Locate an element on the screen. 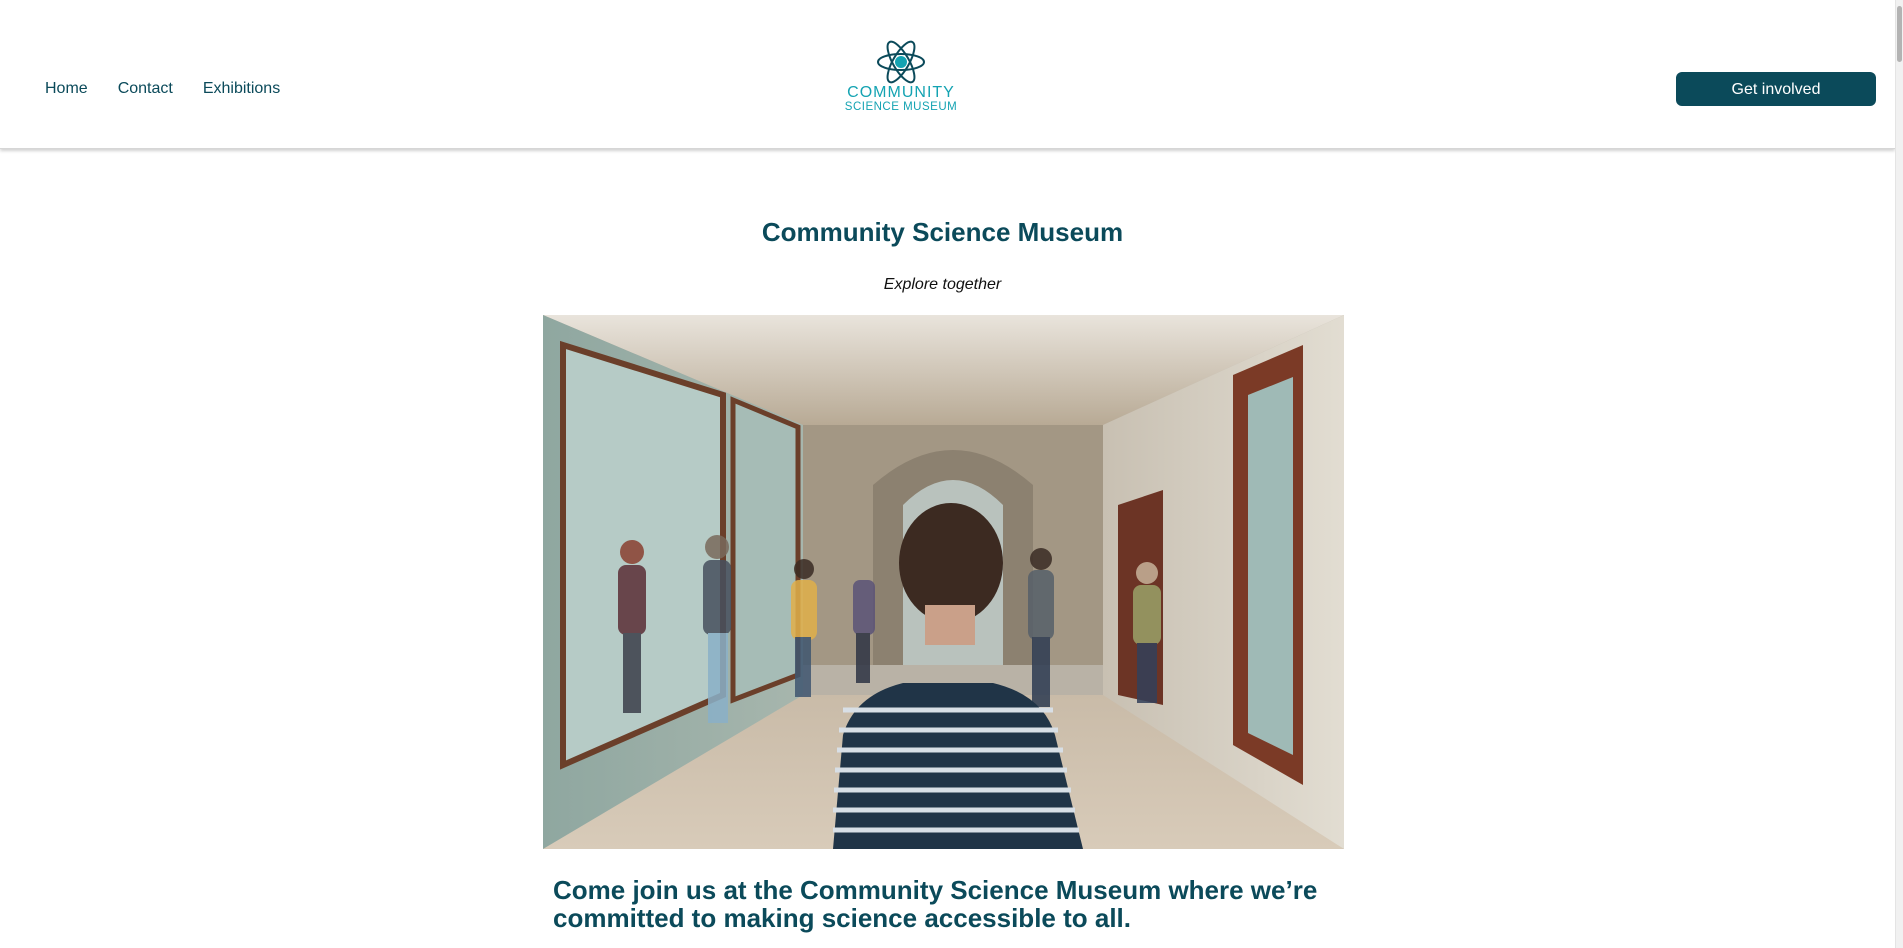  tagline: Explore together is located at coordinates (942, 284).